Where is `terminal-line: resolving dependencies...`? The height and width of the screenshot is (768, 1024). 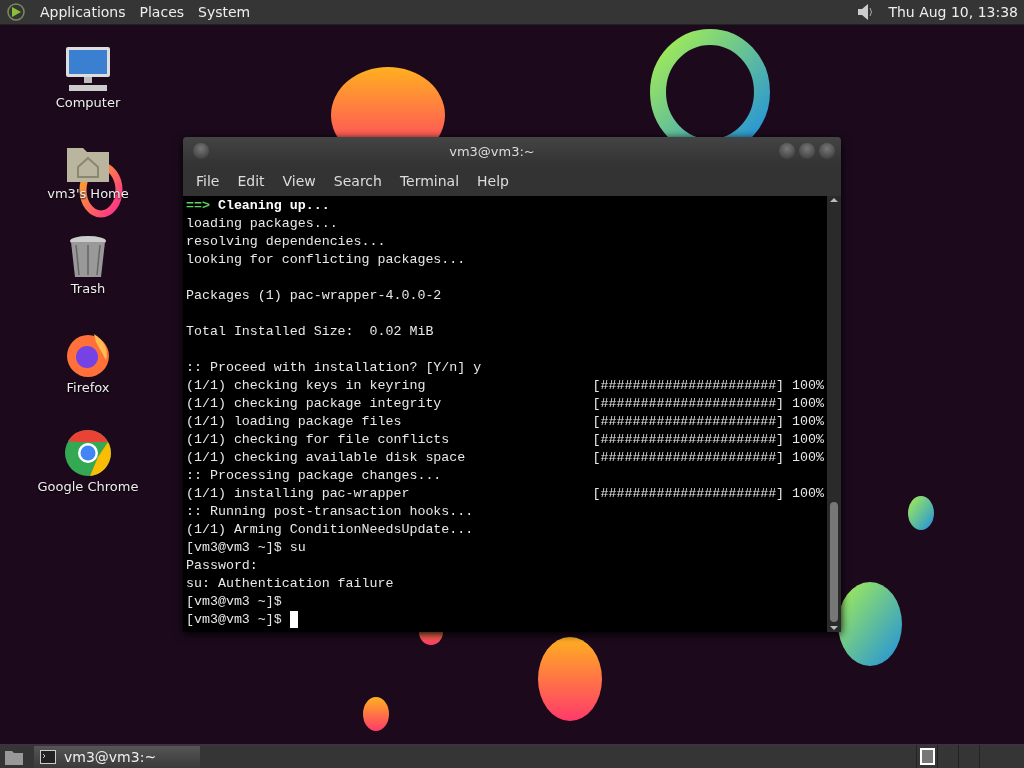
terminal-line: resolving dependencies... is located at coordinates (286, 242).